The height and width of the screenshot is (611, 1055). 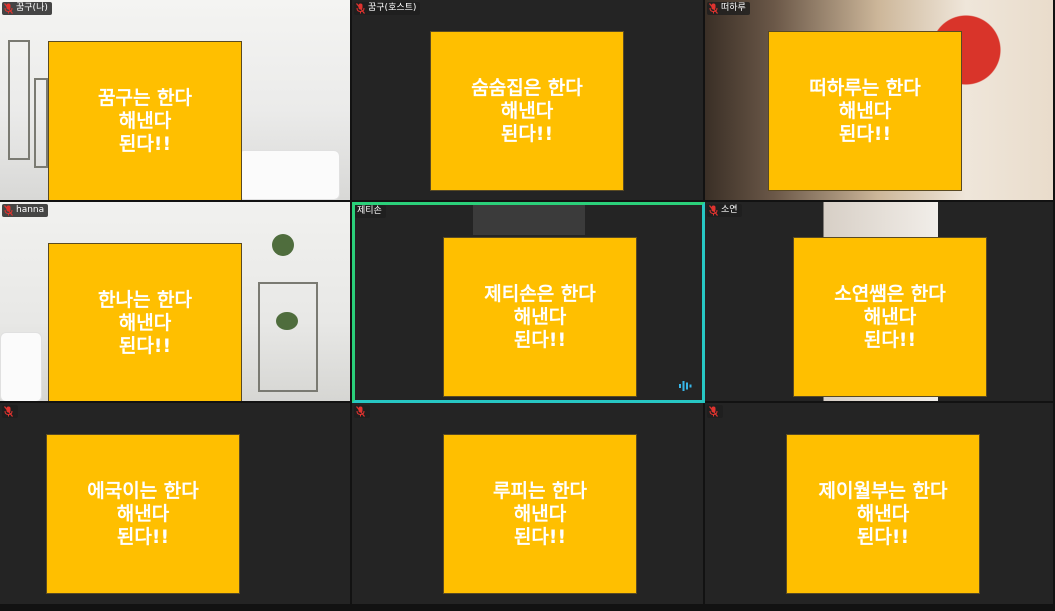 I want to click on participant-tile-7: 에국이는 한다 해낸다 된다!!, so click(x=176, y=507).